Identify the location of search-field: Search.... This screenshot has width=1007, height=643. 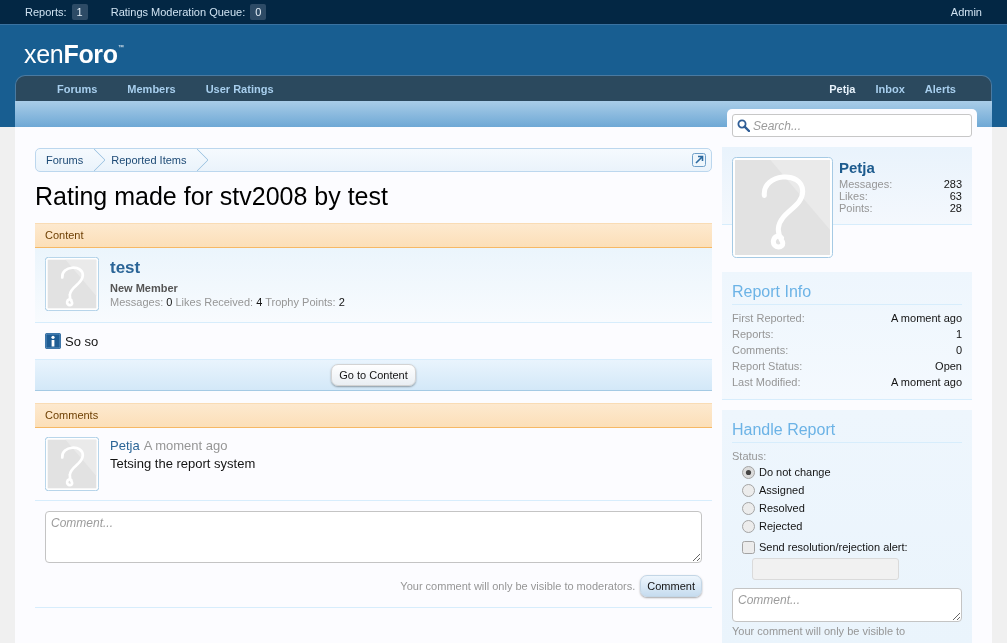
(852, 125).